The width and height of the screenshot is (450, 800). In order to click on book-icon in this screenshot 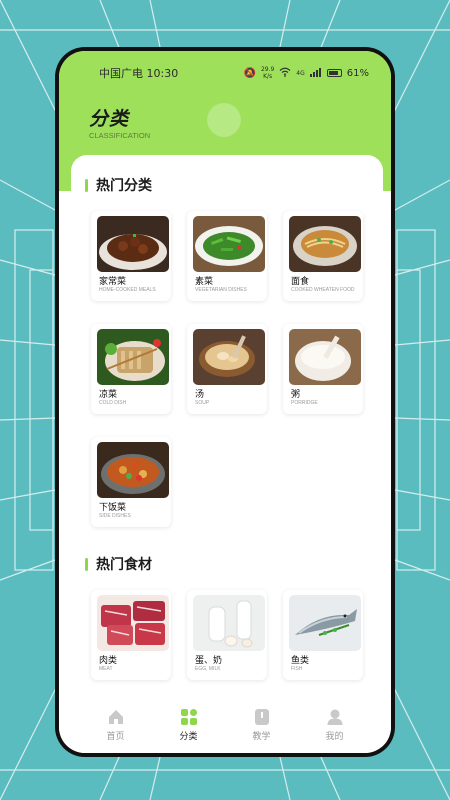, I will do `click(262, 717)`.